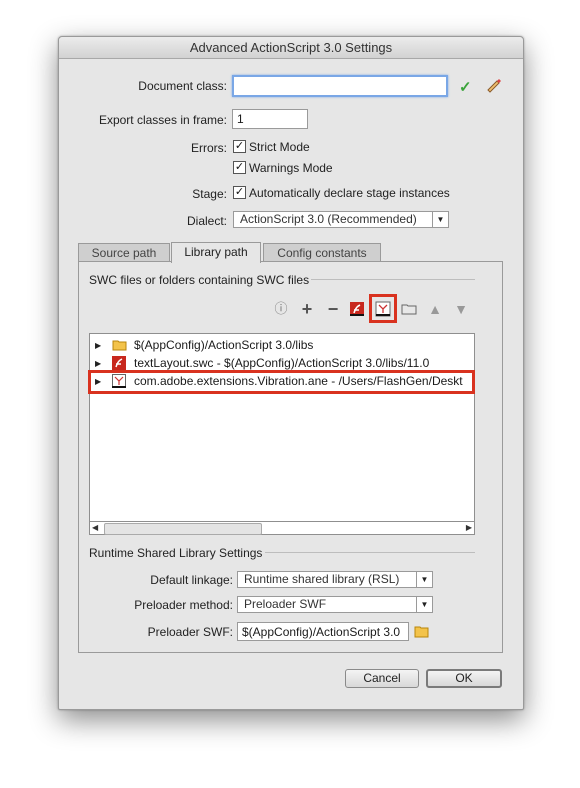 The width and height of the screenshot is (580, 788). What do you see at coordinates (322, 579) in the screenshot?
I see `default-linkage-value: Runtime shared library (RSL)` at bounding box center [322, 579].